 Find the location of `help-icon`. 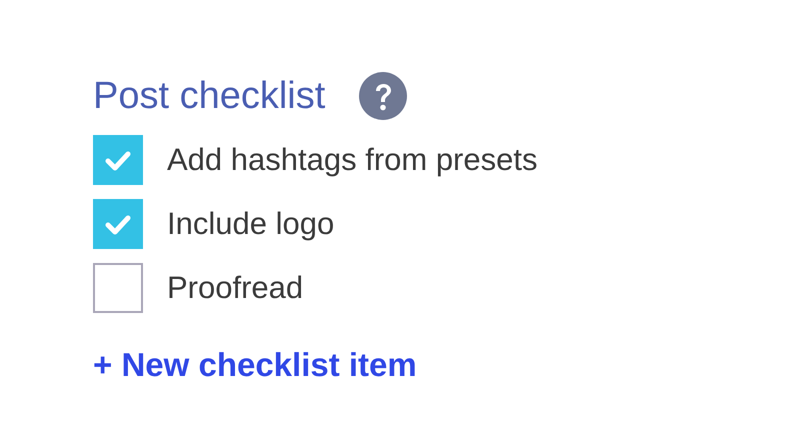

help-icon is located at coordinates (383, 96).